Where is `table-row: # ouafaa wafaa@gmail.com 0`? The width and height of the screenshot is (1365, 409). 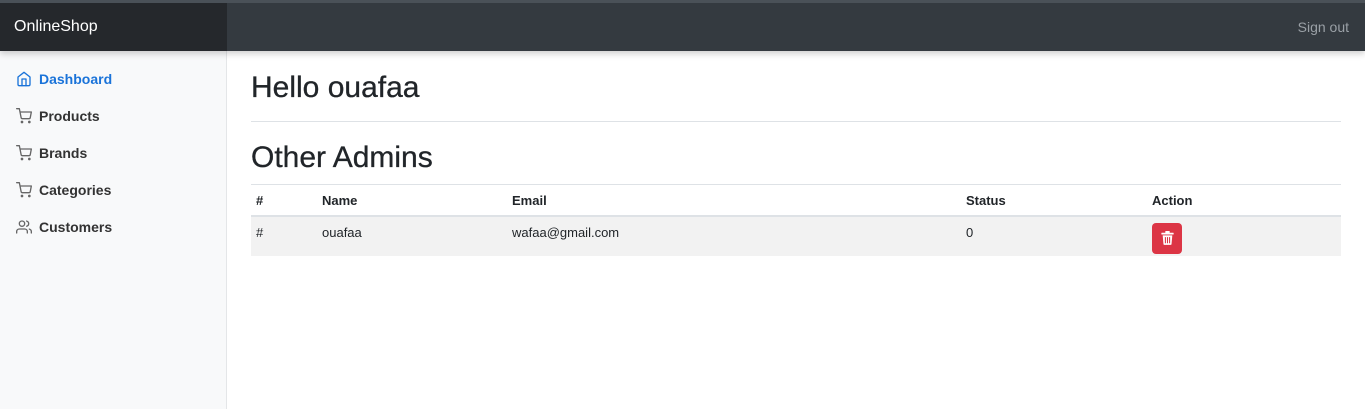
table-row: # ouafaa wafaa@gmail.com 0 is located at coordinates (796, 235).